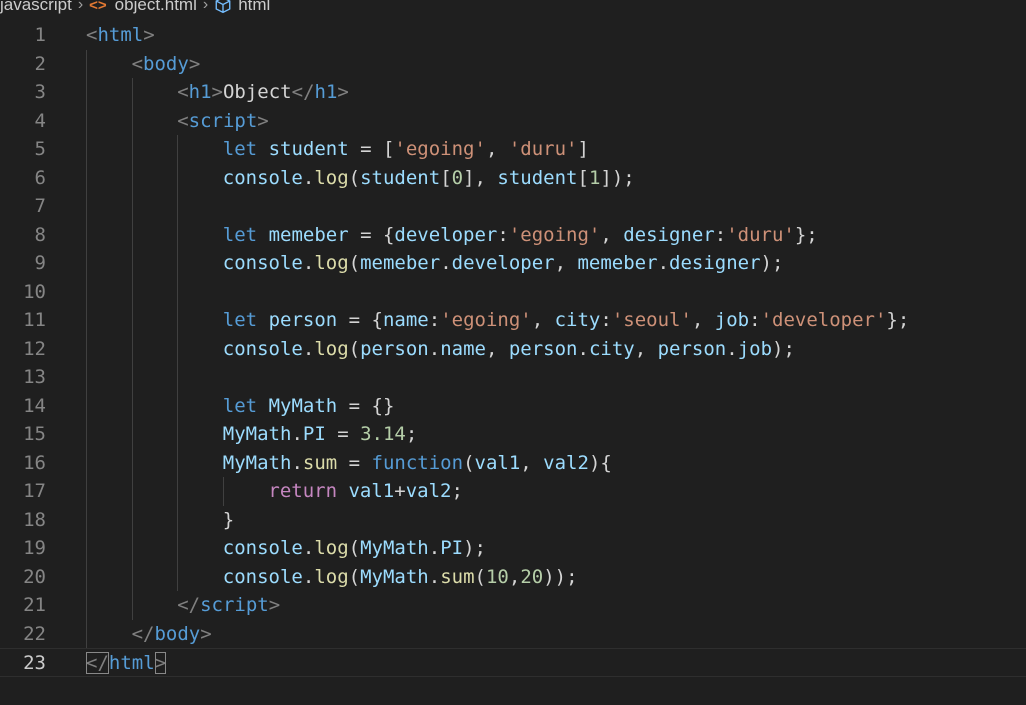 This screenshot has height=705, width=1026. I want to click on line-number: 1, so click(40, 35).